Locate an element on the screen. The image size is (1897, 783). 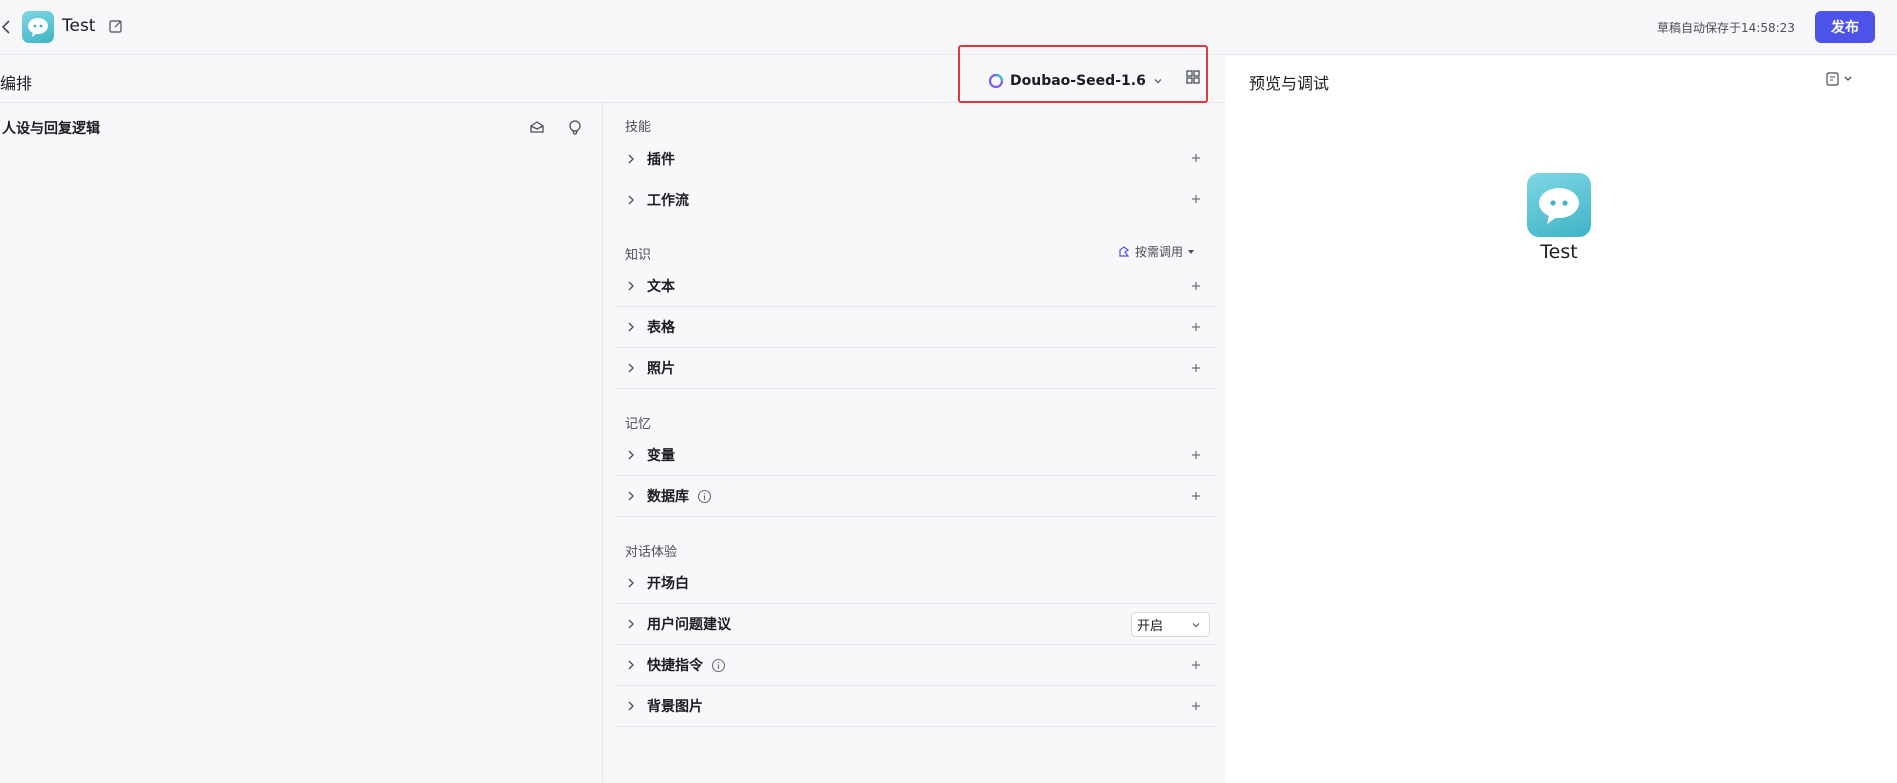
knowledge-row-photo: 照片 is located at coordinates (916, 368).